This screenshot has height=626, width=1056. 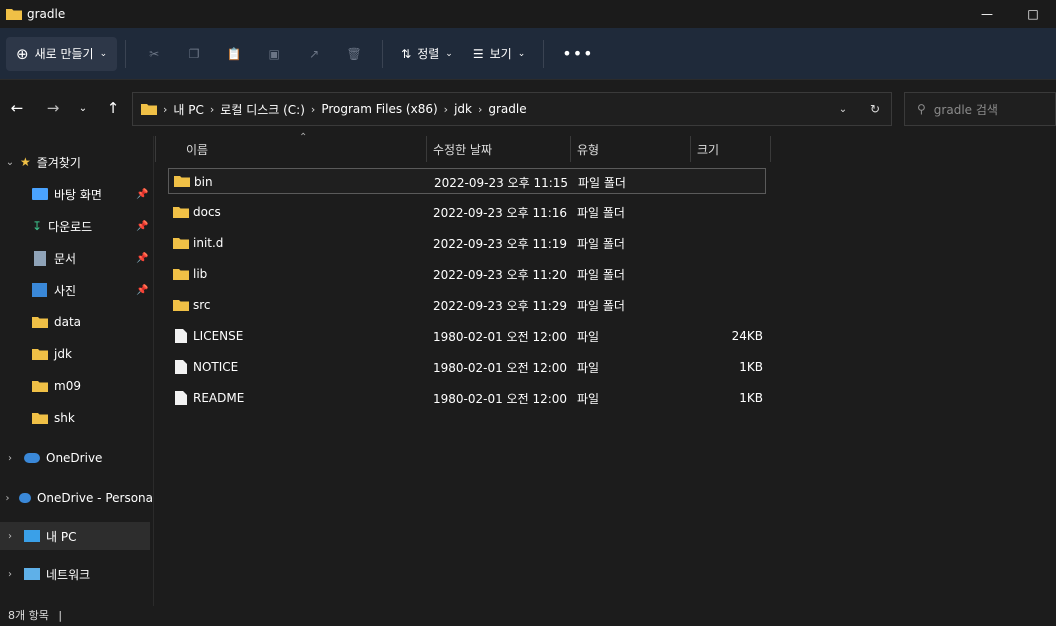 I want to click on new-button: ⊕ 새로 만들기 ⌄, so click(x=62, y=53).